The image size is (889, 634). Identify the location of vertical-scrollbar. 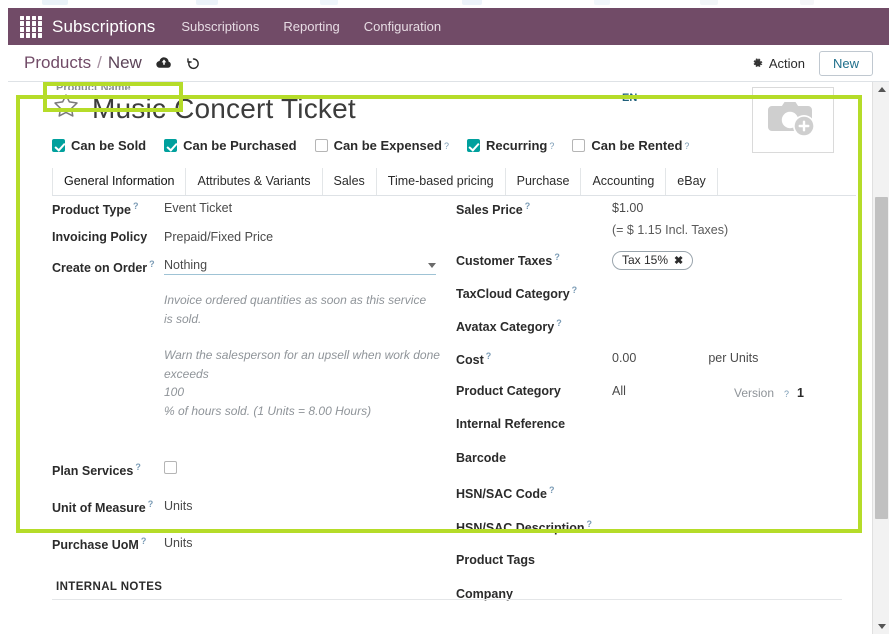
(880, 358).